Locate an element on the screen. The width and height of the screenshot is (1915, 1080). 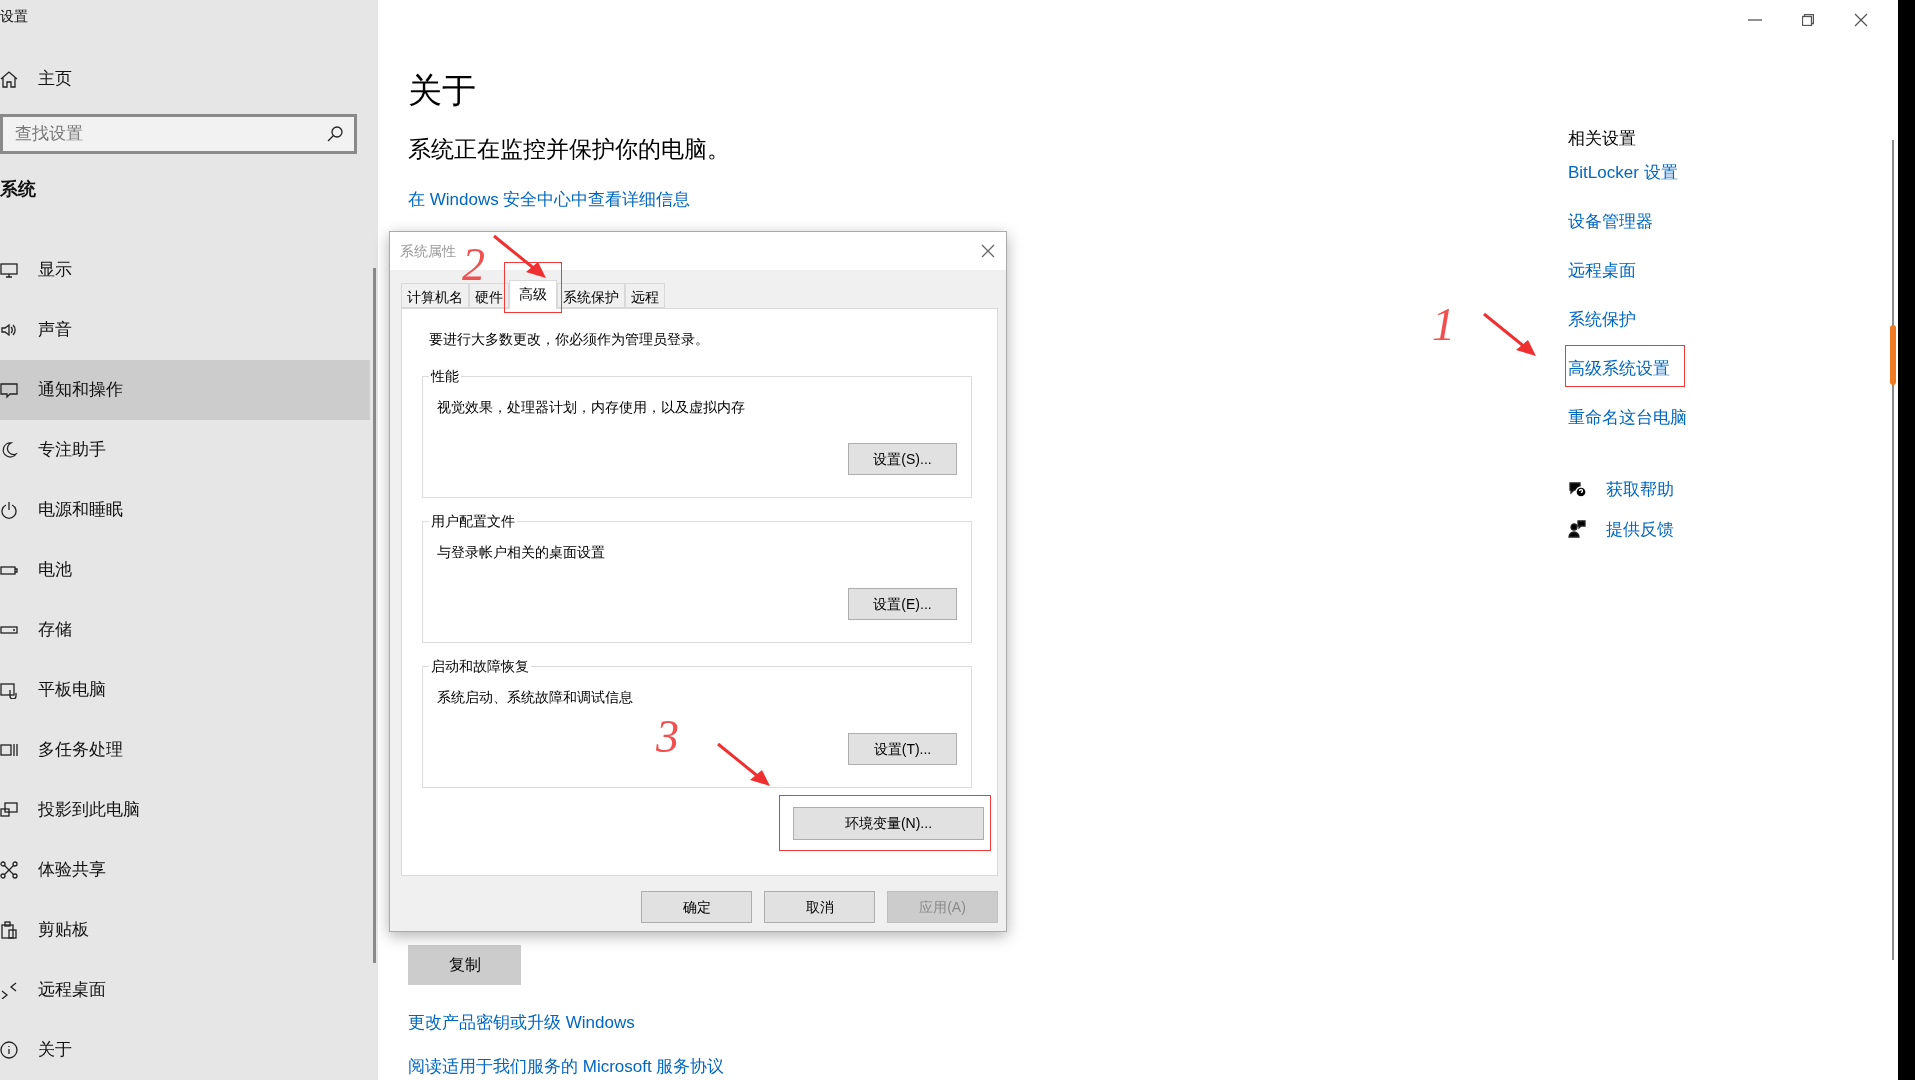
help-link: 获取帮助 is located at coordinates (1640, 490).